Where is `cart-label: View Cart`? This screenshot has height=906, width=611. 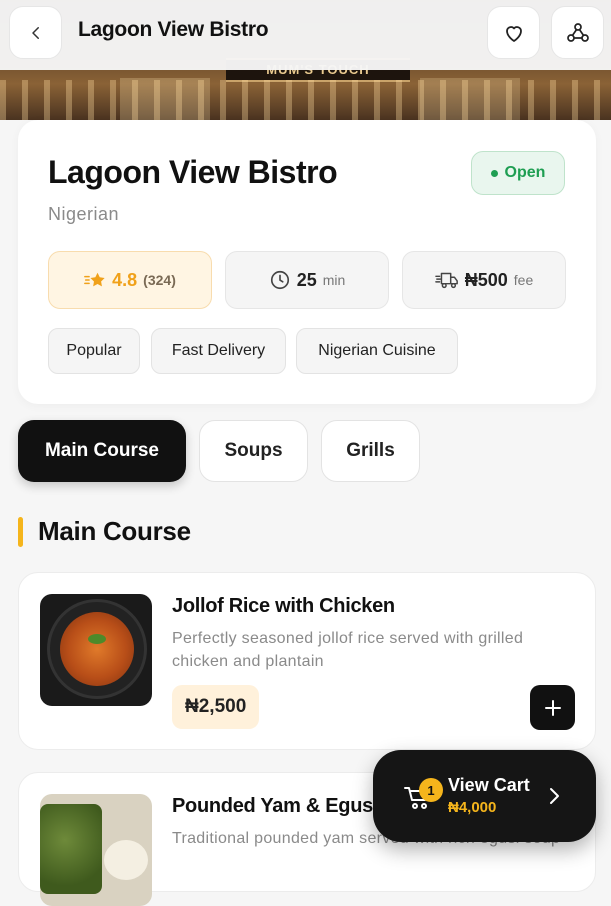 cart-label: View Cart is located at coordinates (489, 785).